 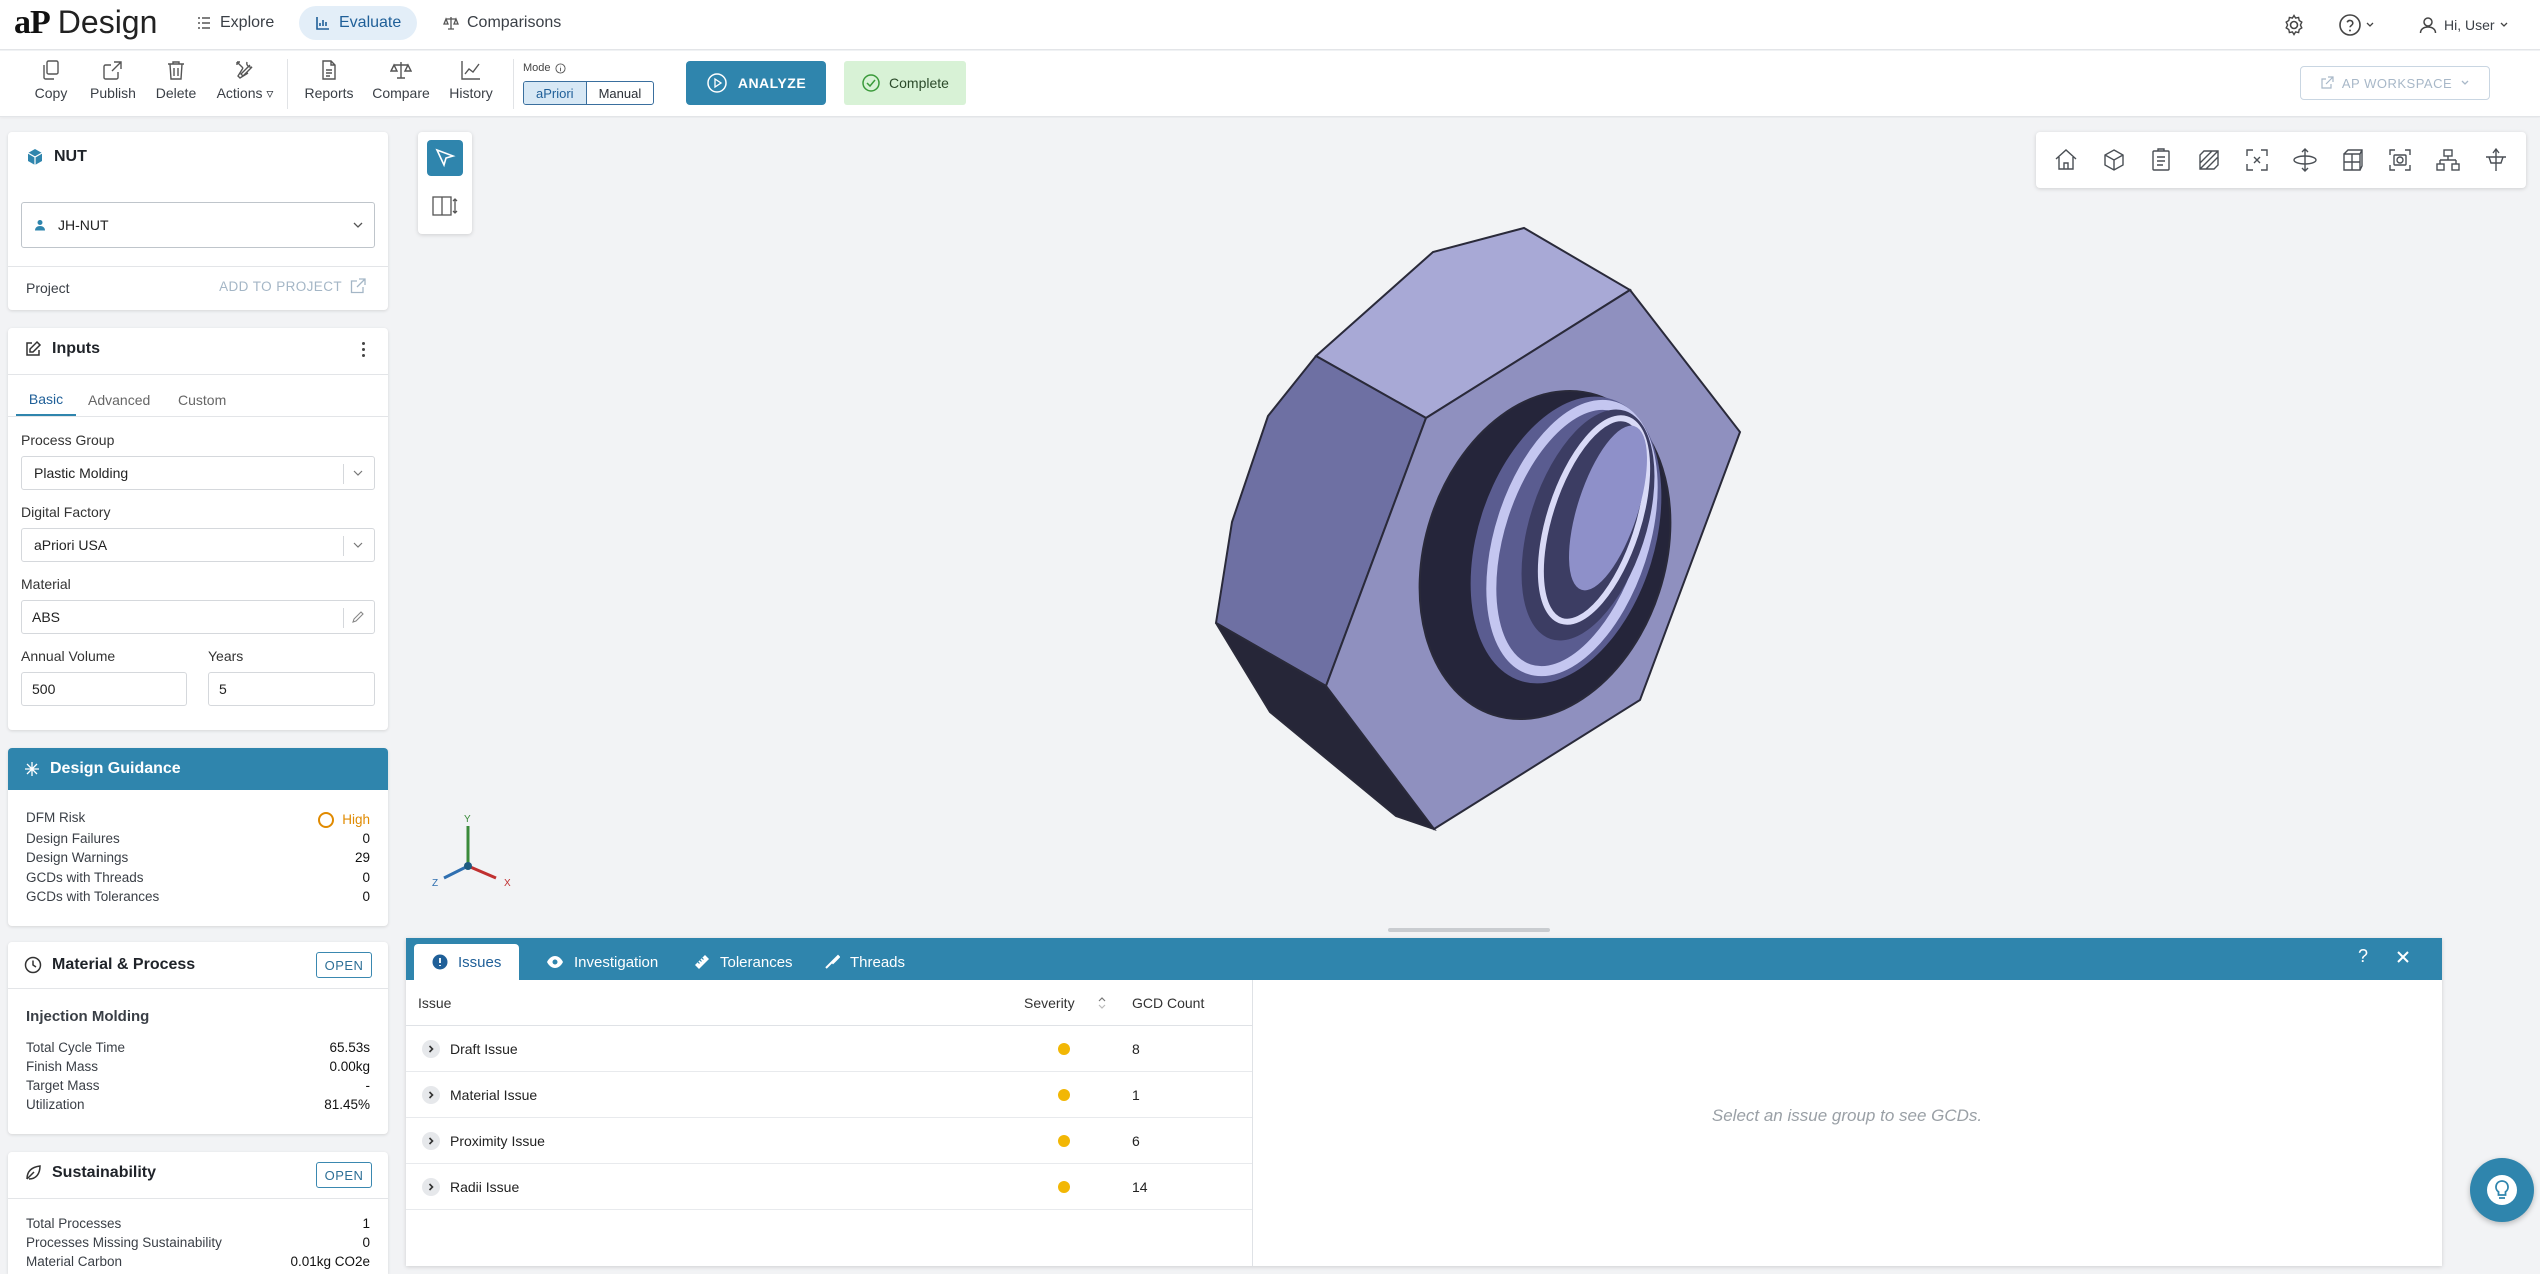 What do you see at coordinates (2066, 160) in the screenshot?
I see `home-view-icon` at bounding box center [2066, 160].